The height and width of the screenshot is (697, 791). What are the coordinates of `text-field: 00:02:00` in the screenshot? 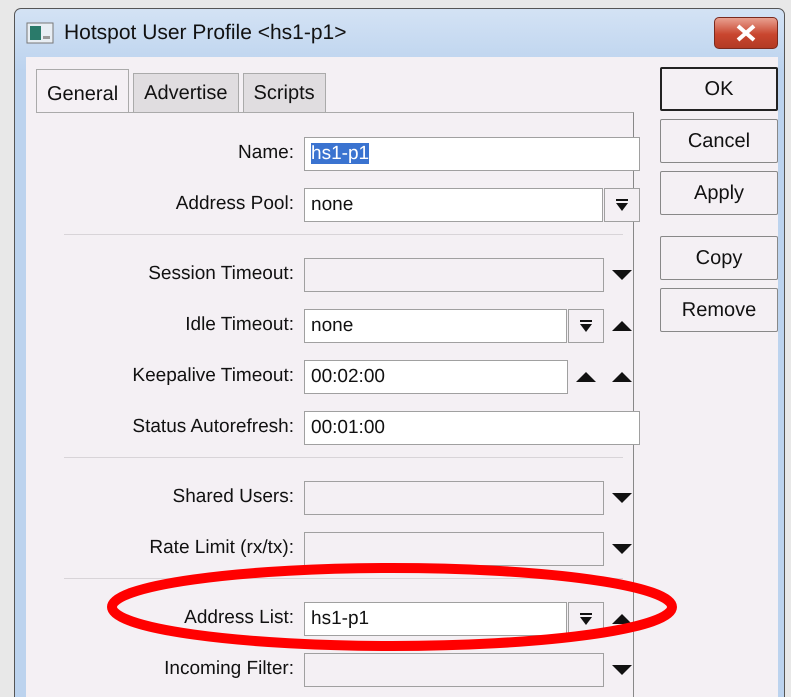 It's located at (436, 377).